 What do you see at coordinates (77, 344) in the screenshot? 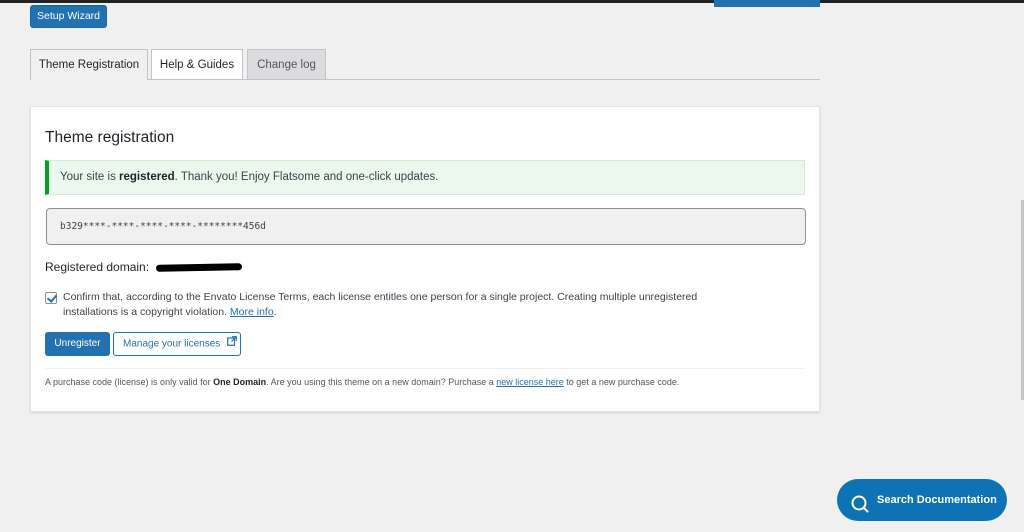
I see `unregister-button: Unregister` at bounding box center [77, 344].